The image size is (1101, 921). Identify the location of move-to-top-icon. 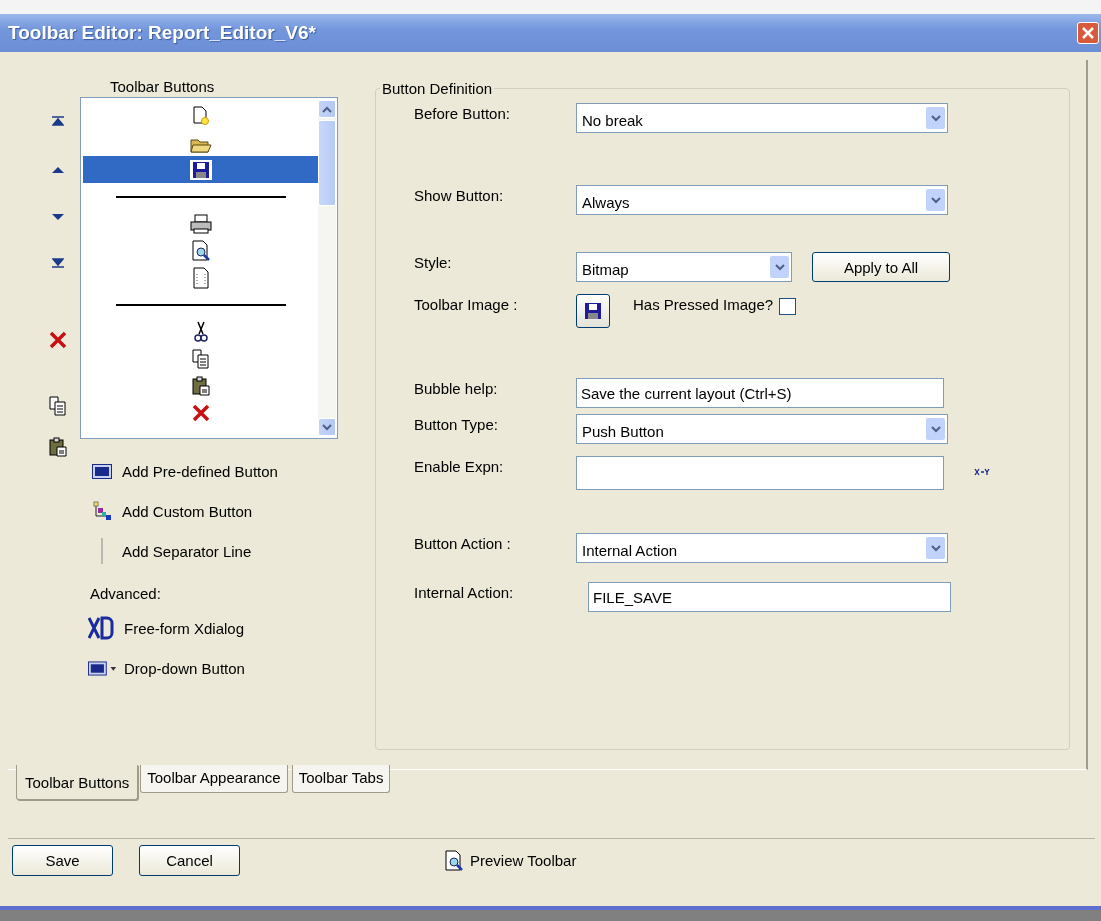
(58, 121).